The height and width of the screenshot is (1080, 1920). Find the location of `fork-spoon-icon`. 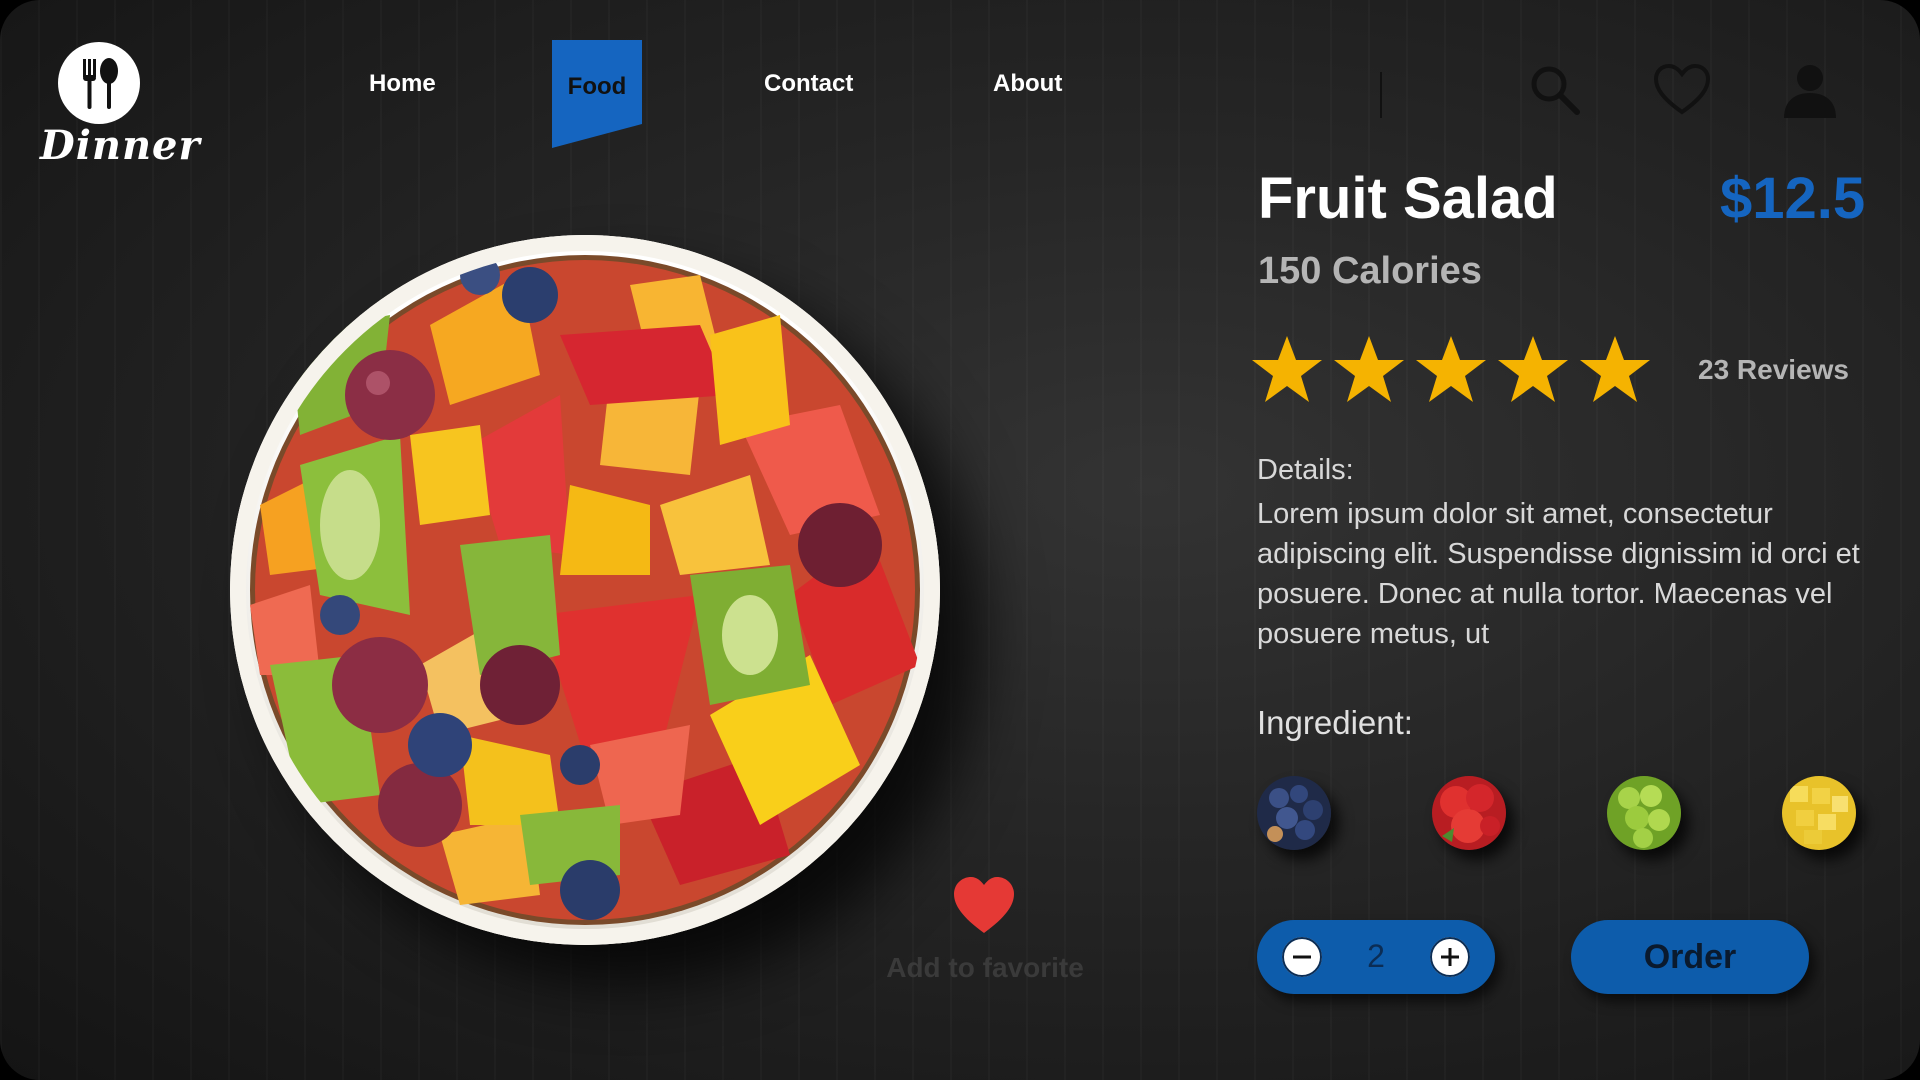

fork-spoon-icon is located at coordinates (99, 83).